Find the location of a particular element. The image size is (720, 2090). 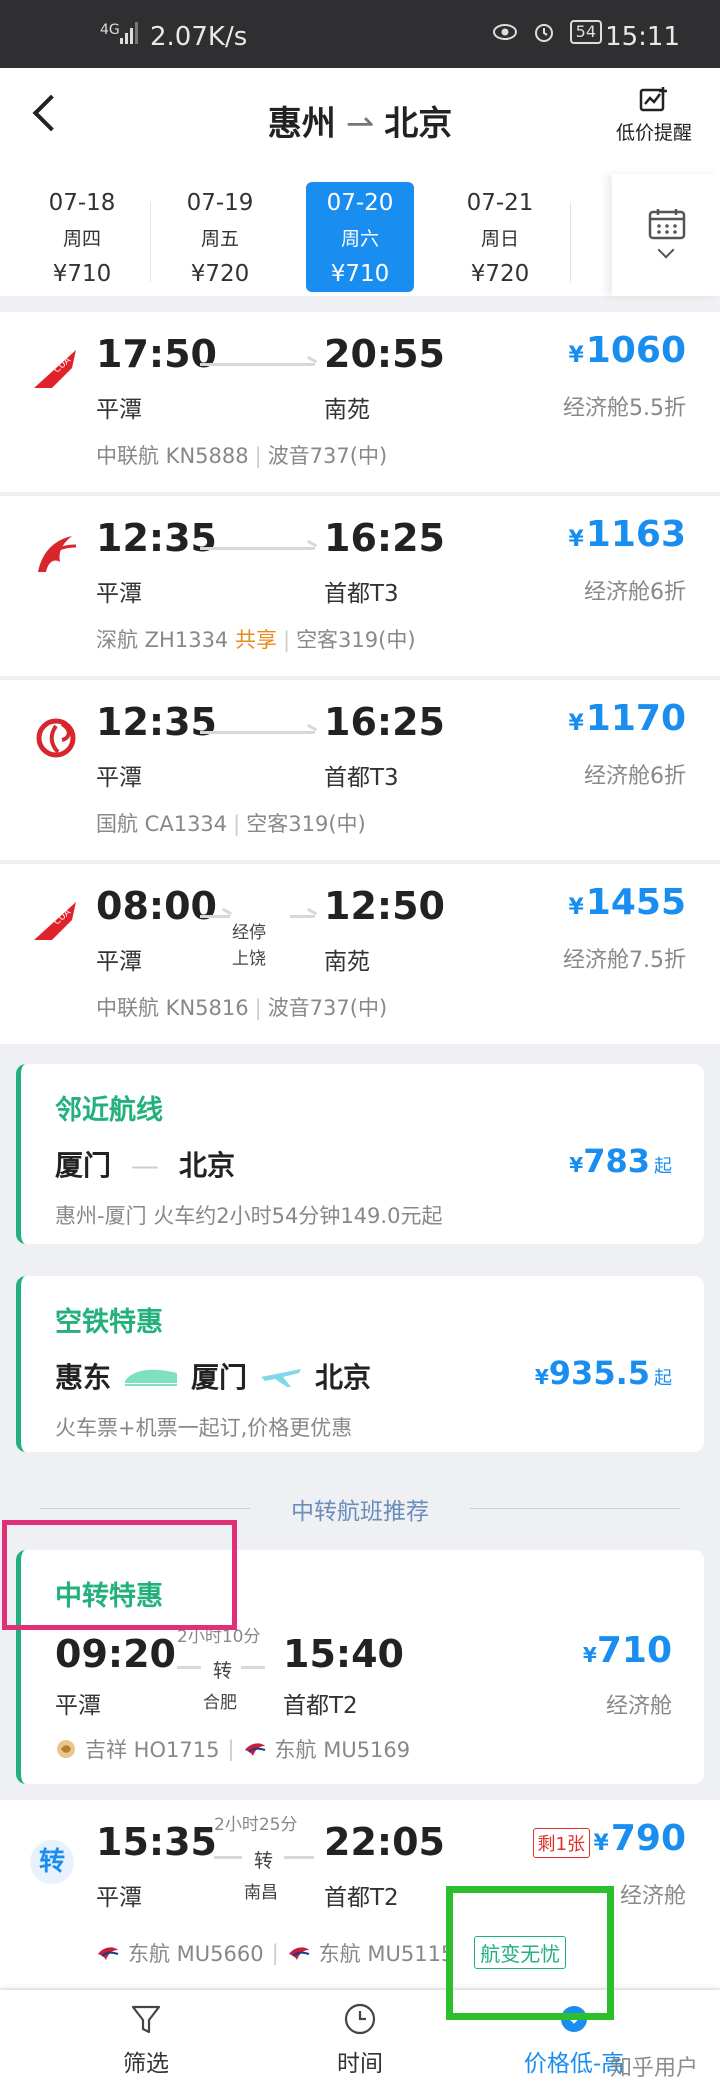

watermark: 知乎用户 is located at coordinates (653, 2068).